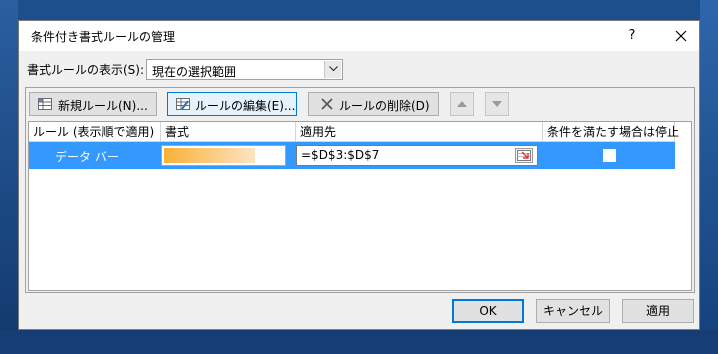 This screenshot has width=718, height=354. Describe the element at coordinates (632, 36) in the screenshot. I see `help-button: ?` at that location.